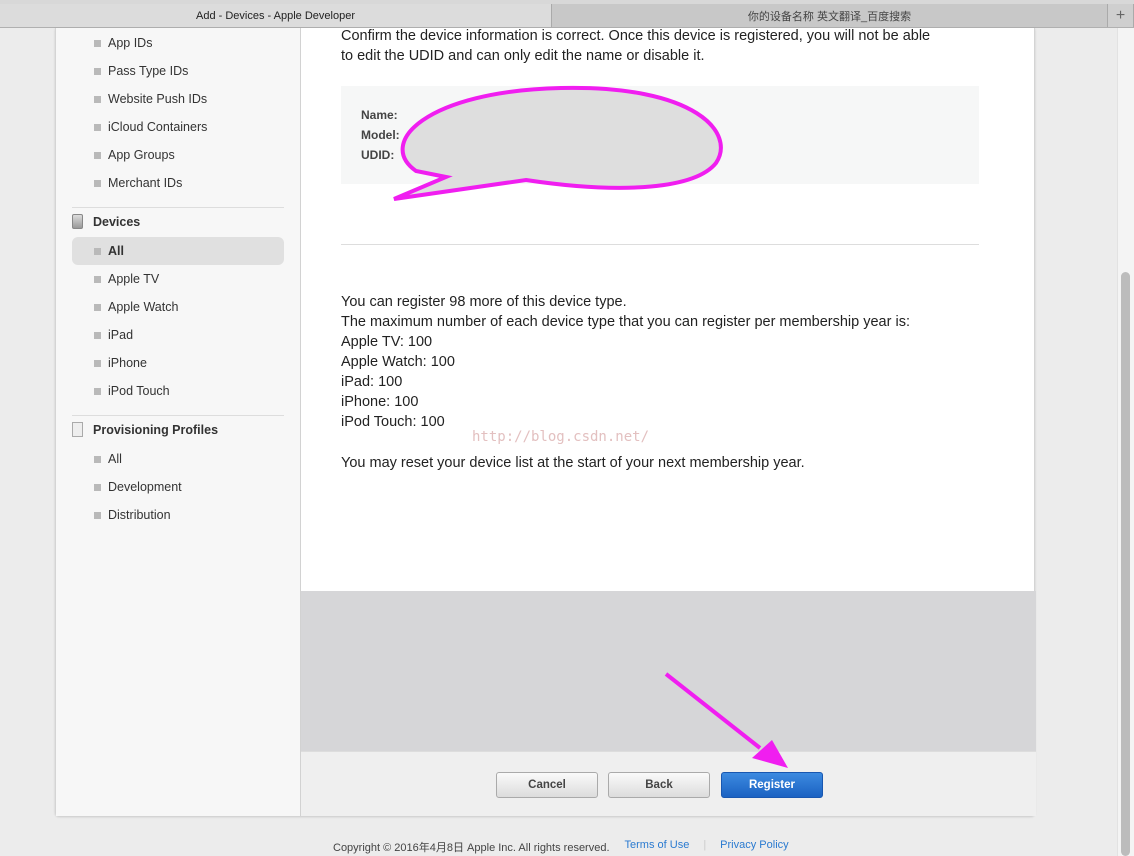 Image resolution: width=1134 pixels, height=856 pixels. Describe the element at coordinates (547, 785) in the screenshot. I see `cancel-button: Cancel` at that location.